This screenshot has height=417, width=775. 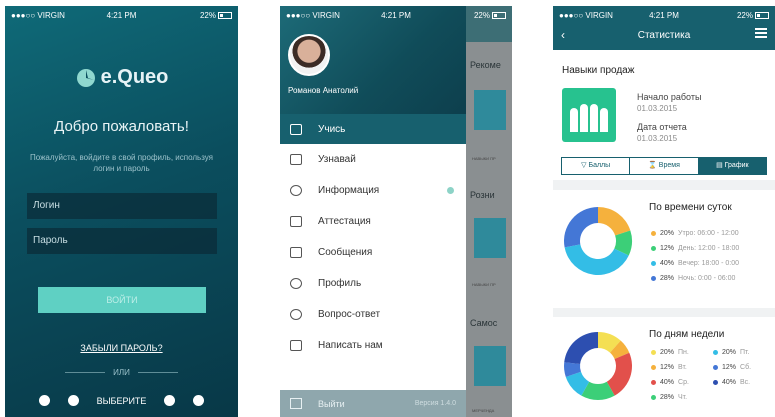 What do you see at coordinates (373, 129) in the screenshot?
I see `menu-item-learn: Учись` at bounding box center [373, 129].